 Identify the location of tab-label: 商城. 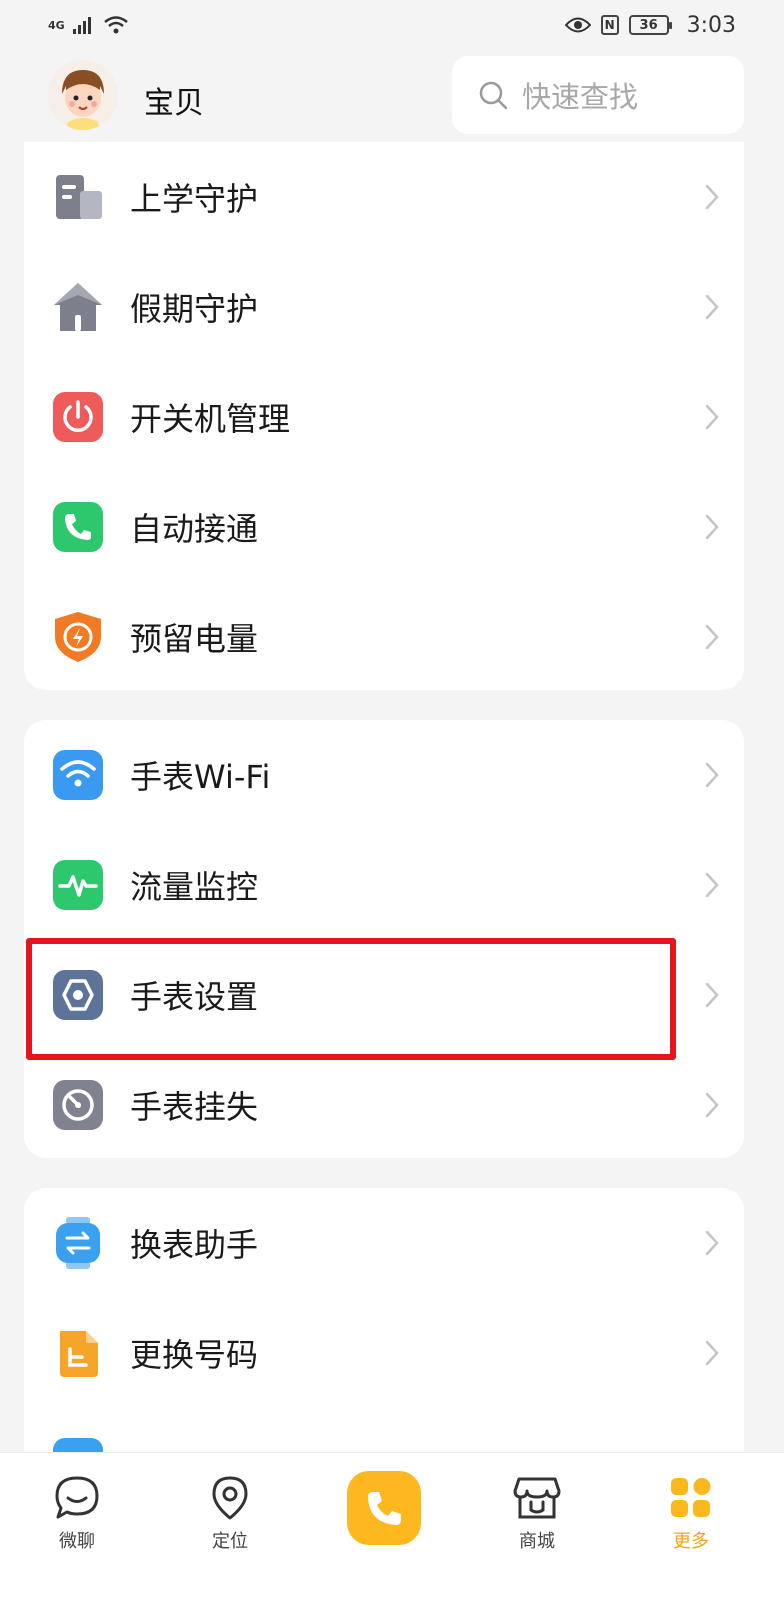
(537, 1541).